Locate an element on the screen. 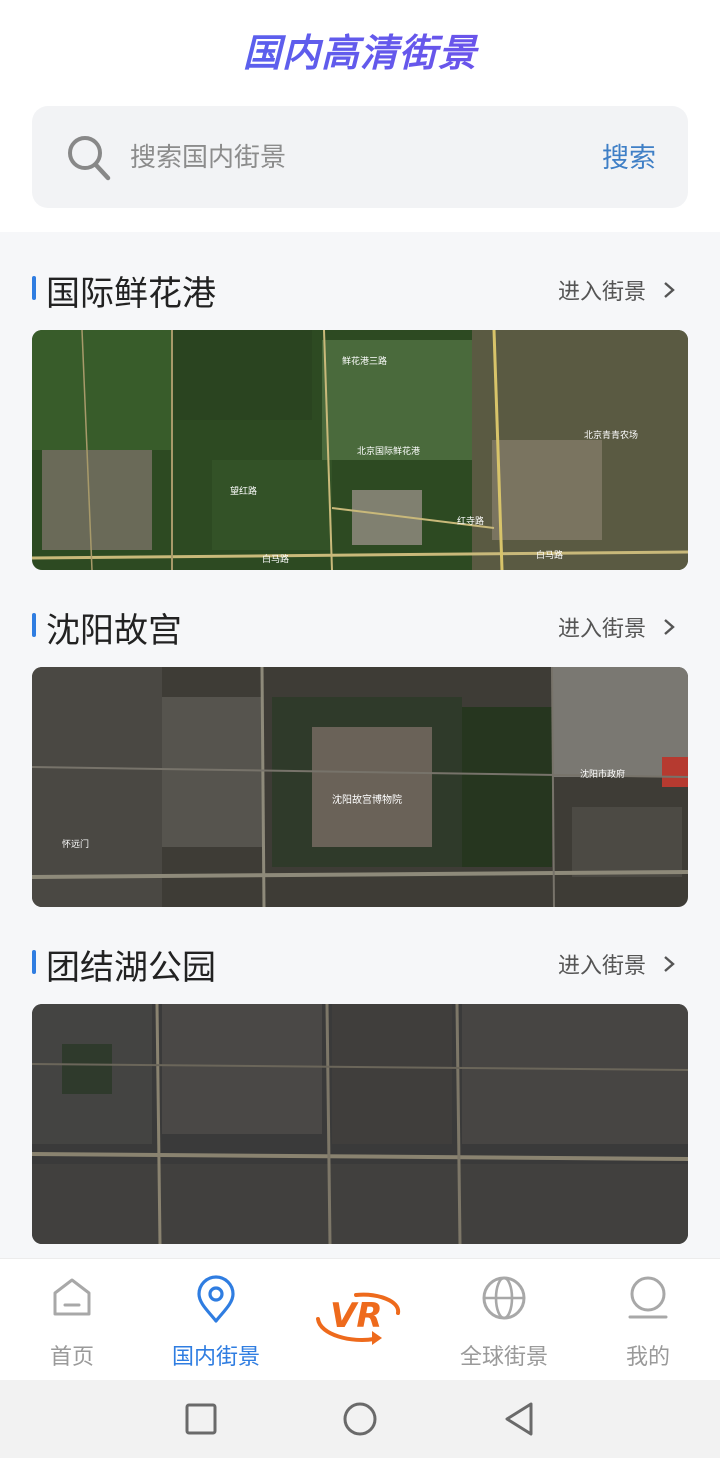  map-label: 沈阳故宫博物院 is located at coordinates (367, 799).